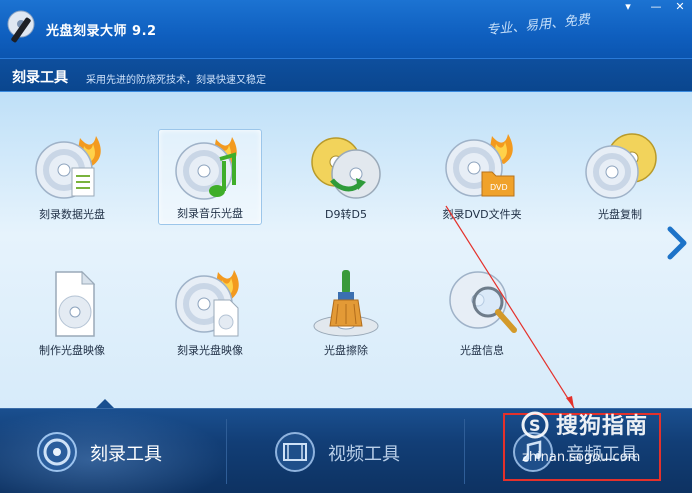 This screenshot has width=692, height=493. What do you see at coordinates (295, 452) in the screenshot?
I see `film-icon` at bounding box center [295, 452].